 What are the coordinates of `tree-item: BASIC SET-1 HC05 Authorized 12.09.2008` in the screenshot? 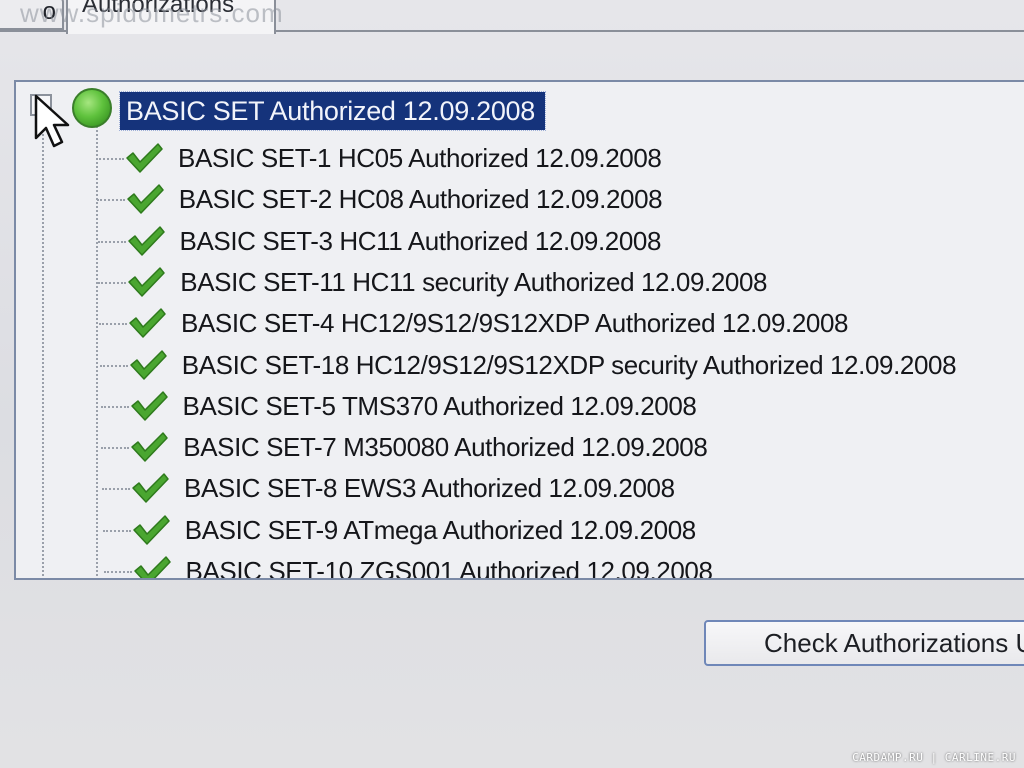 It's located at (560, 158).